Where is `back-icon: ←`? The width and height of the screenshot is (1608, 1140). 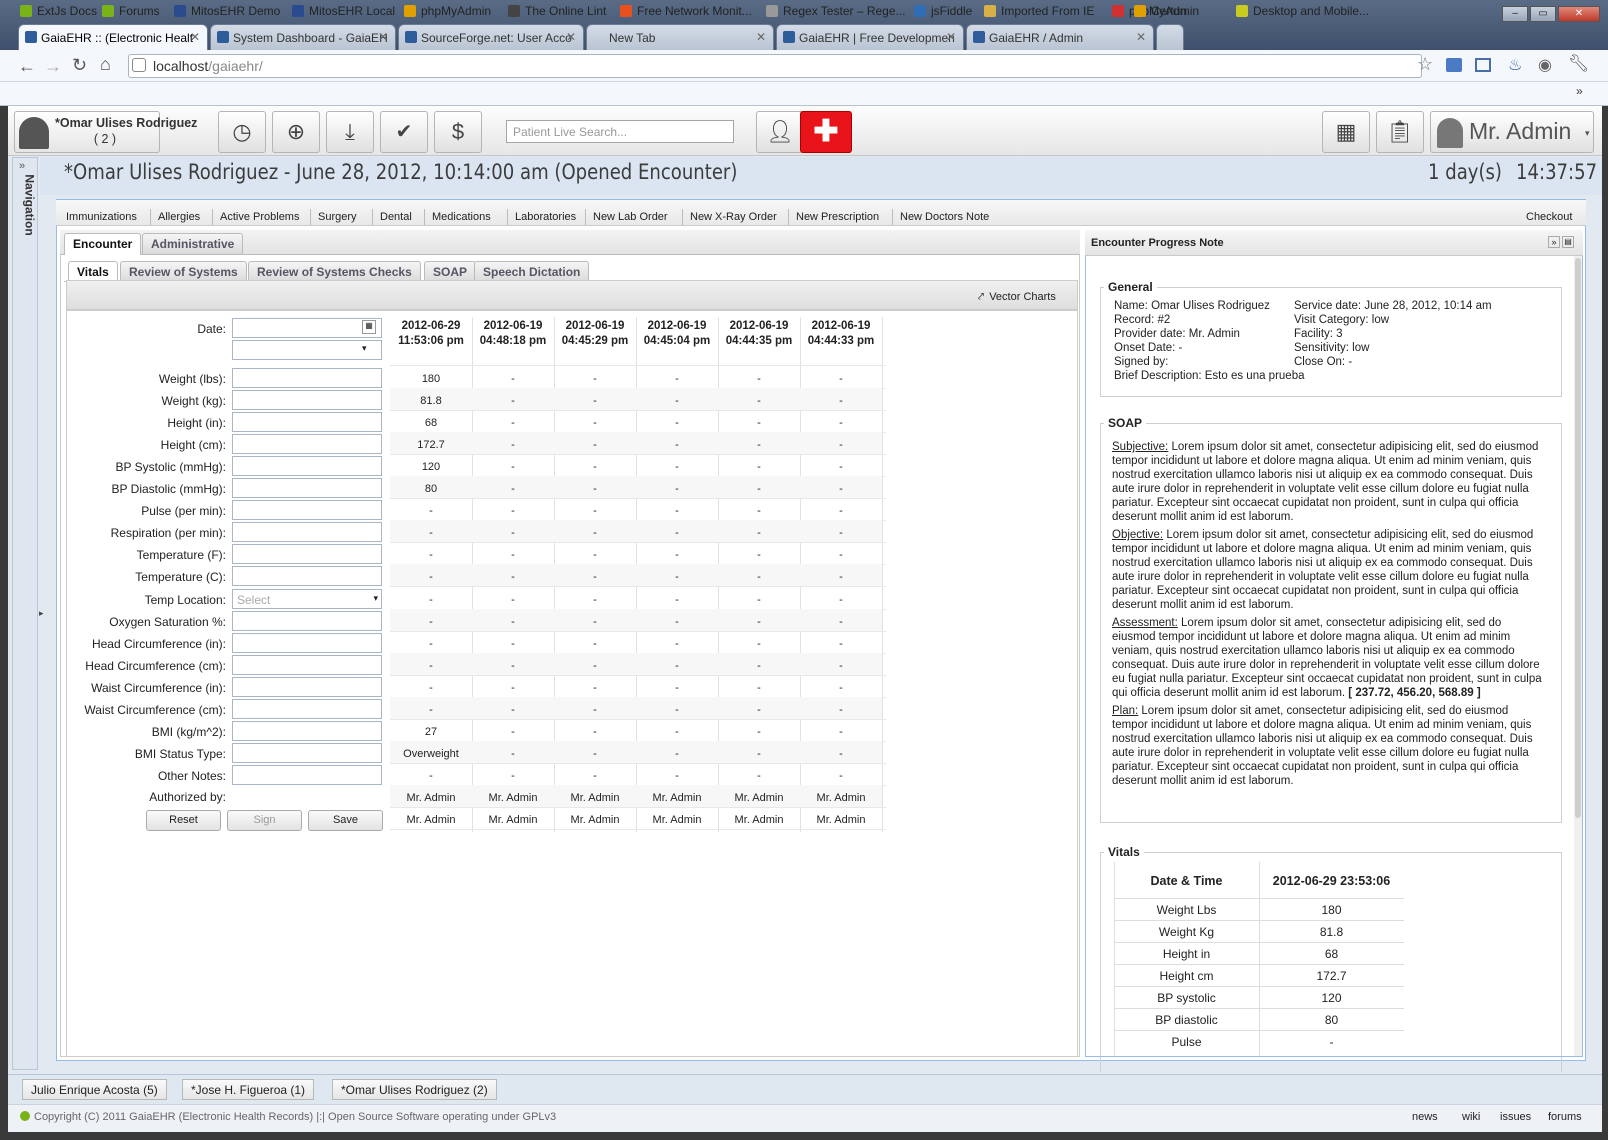
back-icon: ← is located at coordinates (27, 66).